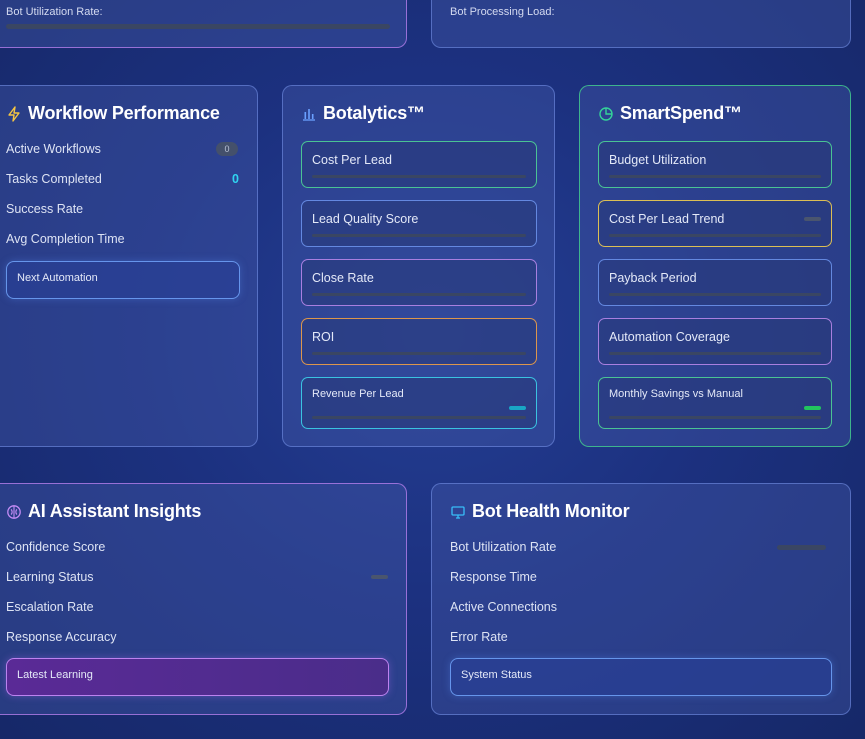 Image resolution: width=865 pixels, height=739 pixels. Describe the element at coordinates (641, 607) in the screenshot. I see `stat-row-active-connections: Active Connections` at that location.